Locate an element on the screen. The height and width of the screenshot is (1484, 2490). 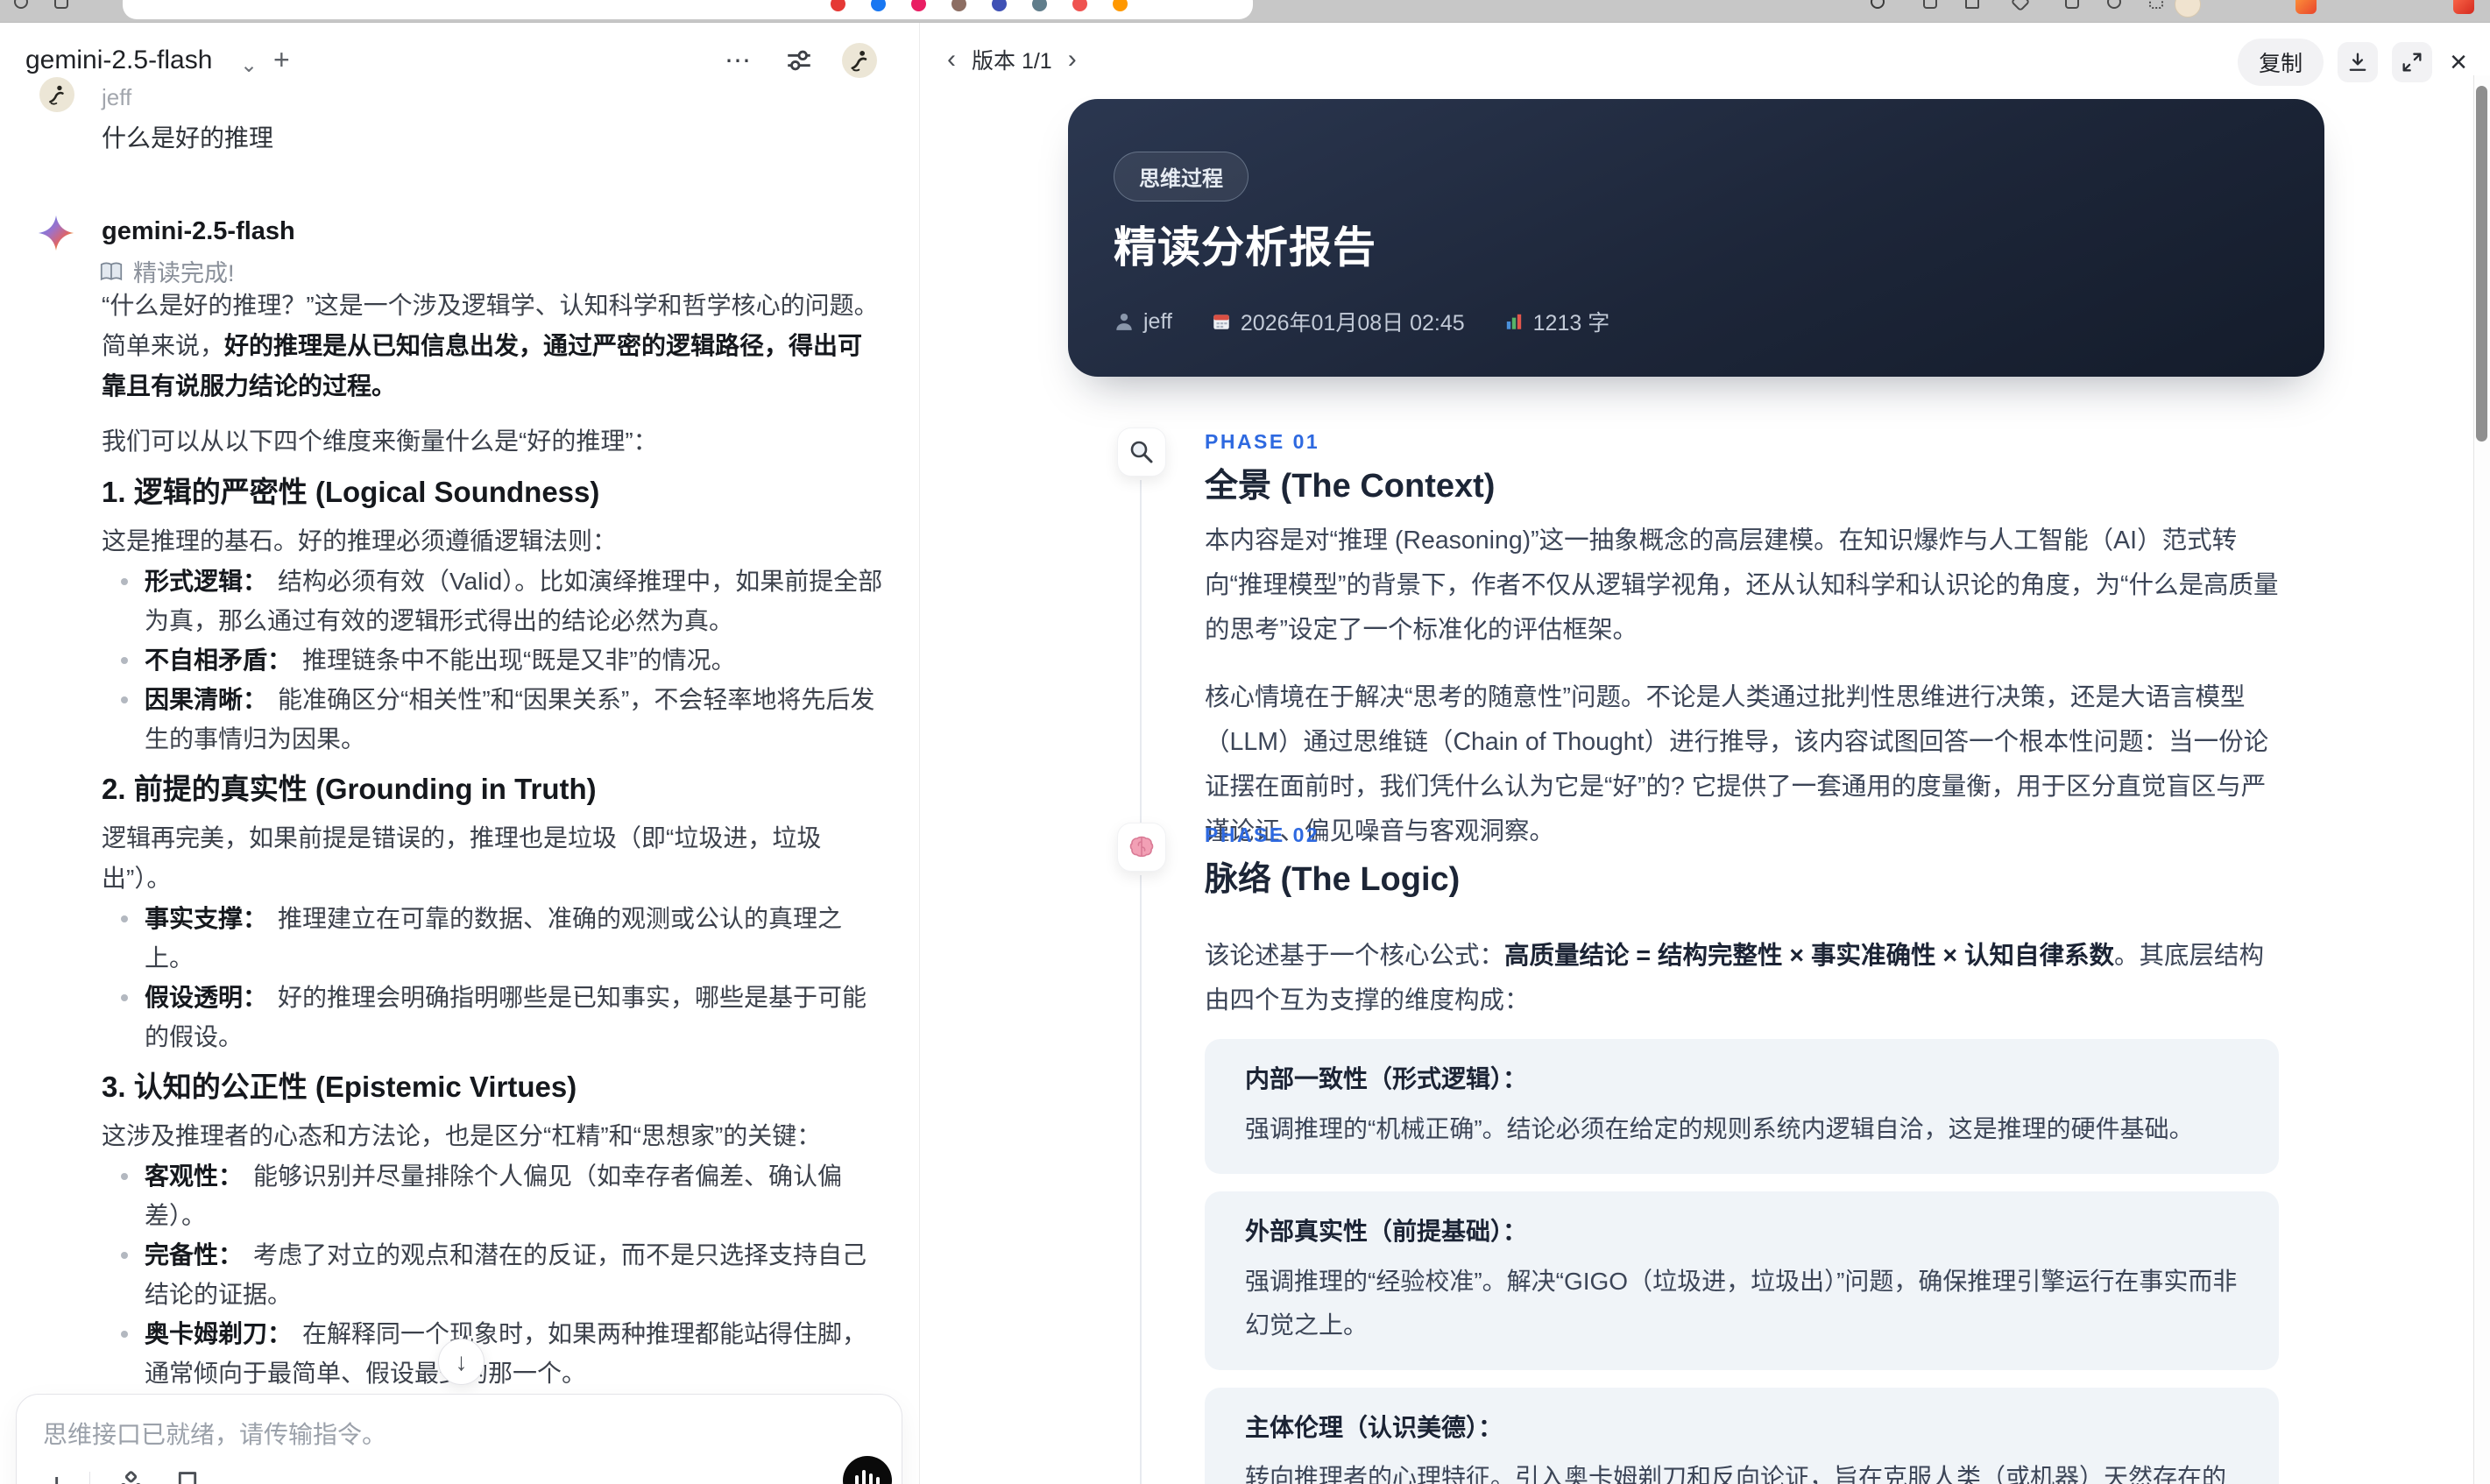
report-meta: jeff 2026年01月08日 02:45 1213 字 is located at coordinates (1362, 321).